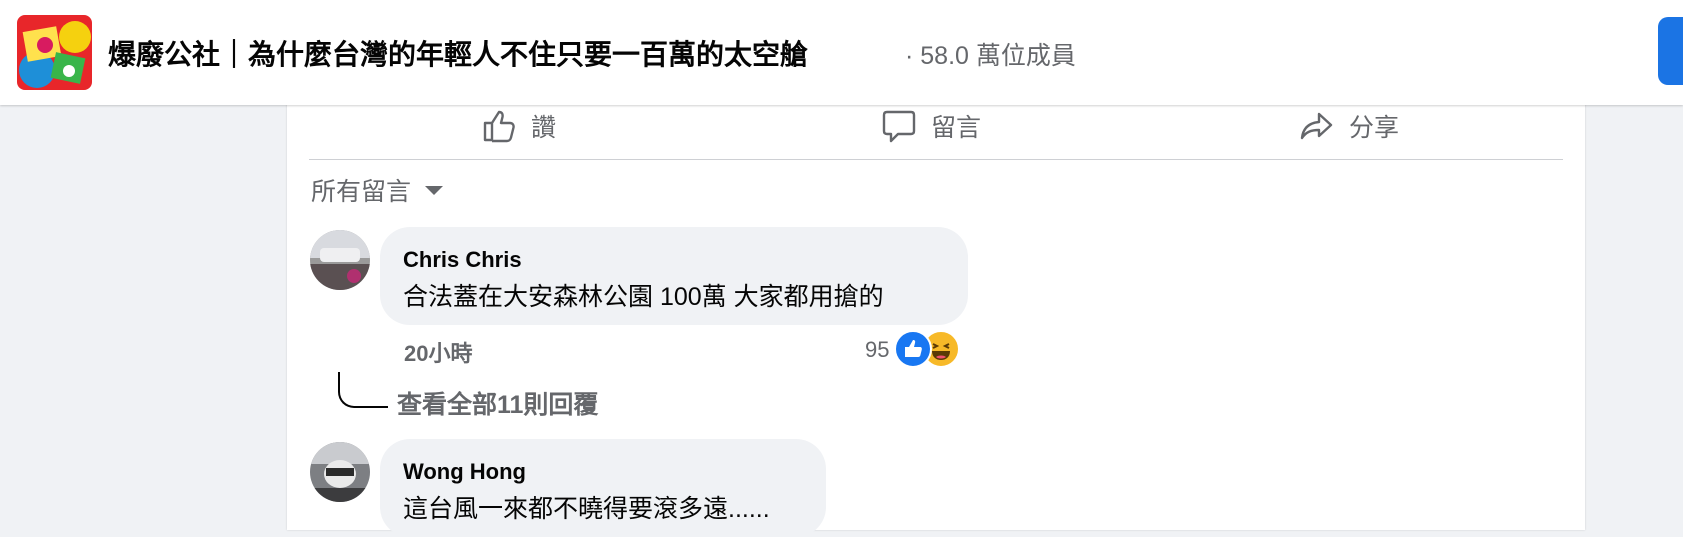 This screenshot has width=1683, height=537. Describe the element at coordinates (518, 126) in the screenshot. I see `like-button: 讚` at that location.